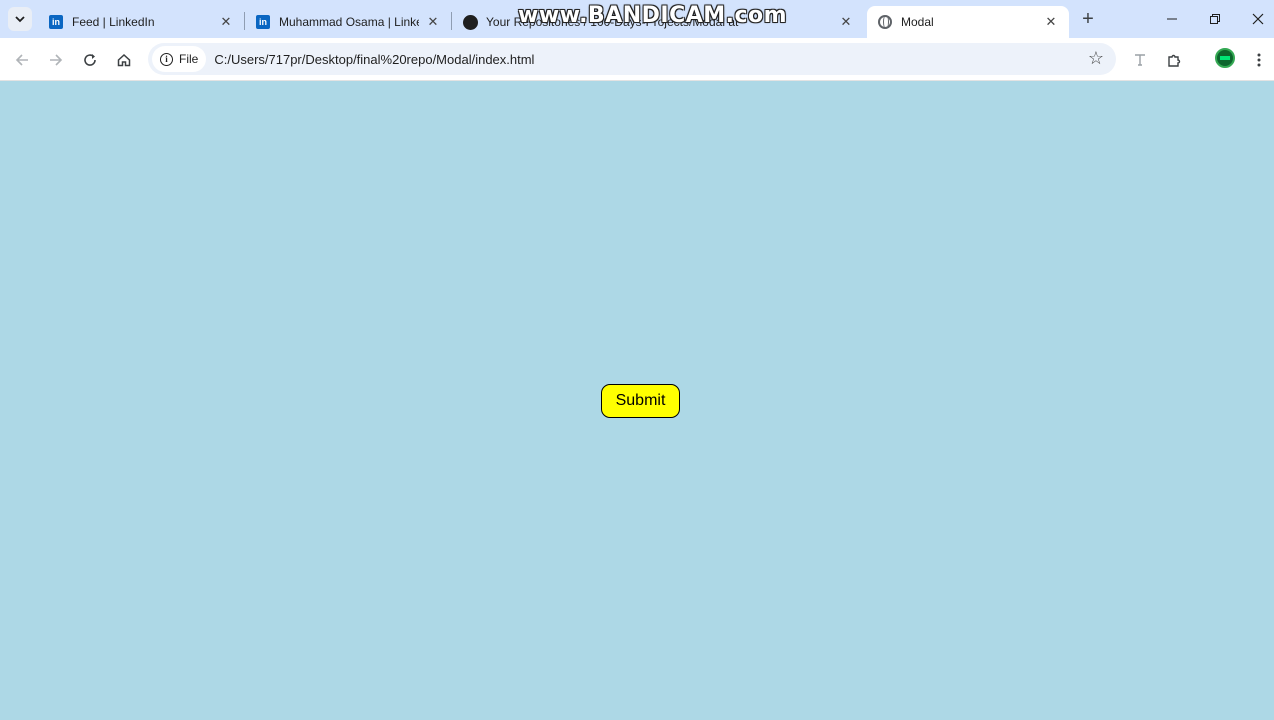 The width and height of the screenshot is (1274, 720). I want to click on site-info-chip: i File, so click(179, 59).